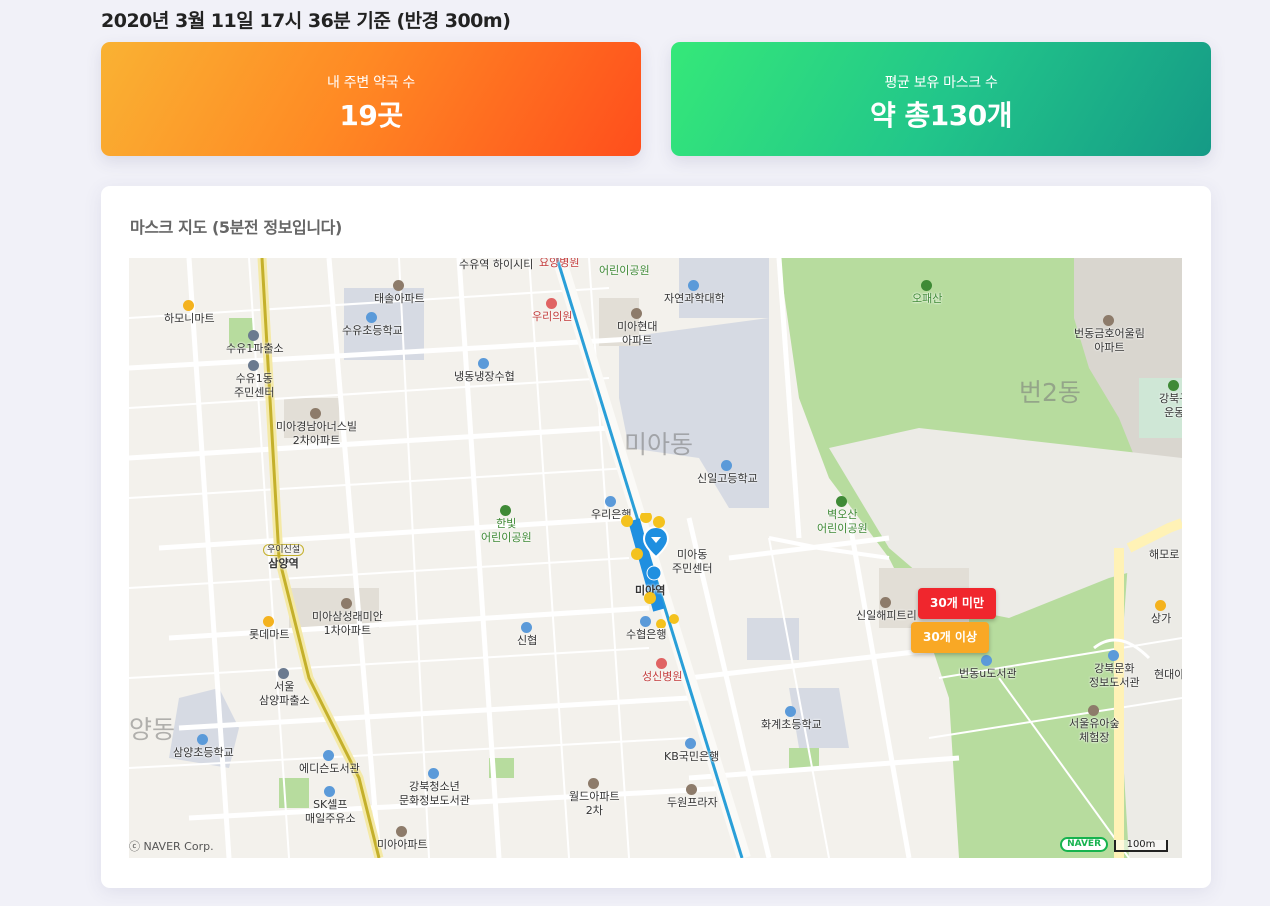 Image resolution: width=1270 pixels, height=906 pixels. Describe the element at coordinates (637, 327) in the screenshot. I see `poi-label: 미아현대 아파트` at that location.